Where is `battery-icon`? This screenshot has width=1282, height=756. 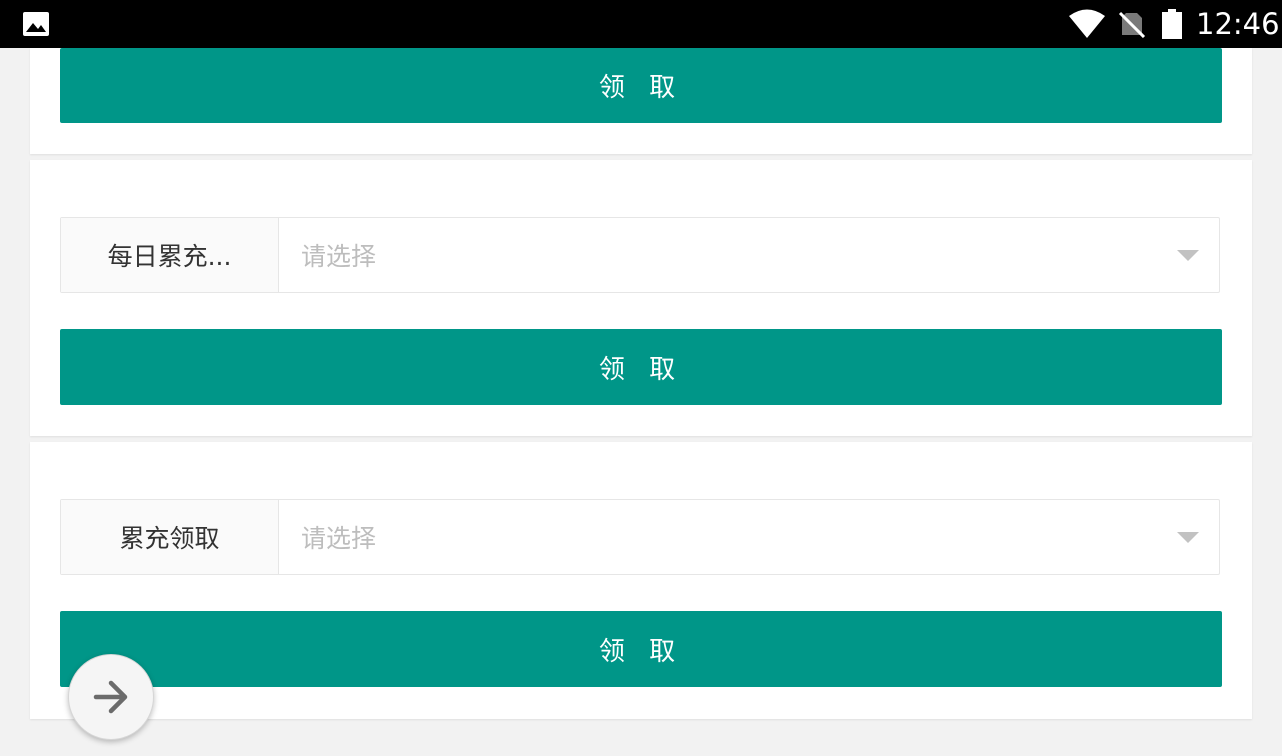 battery-icon is located at coordinates (1172, 24).